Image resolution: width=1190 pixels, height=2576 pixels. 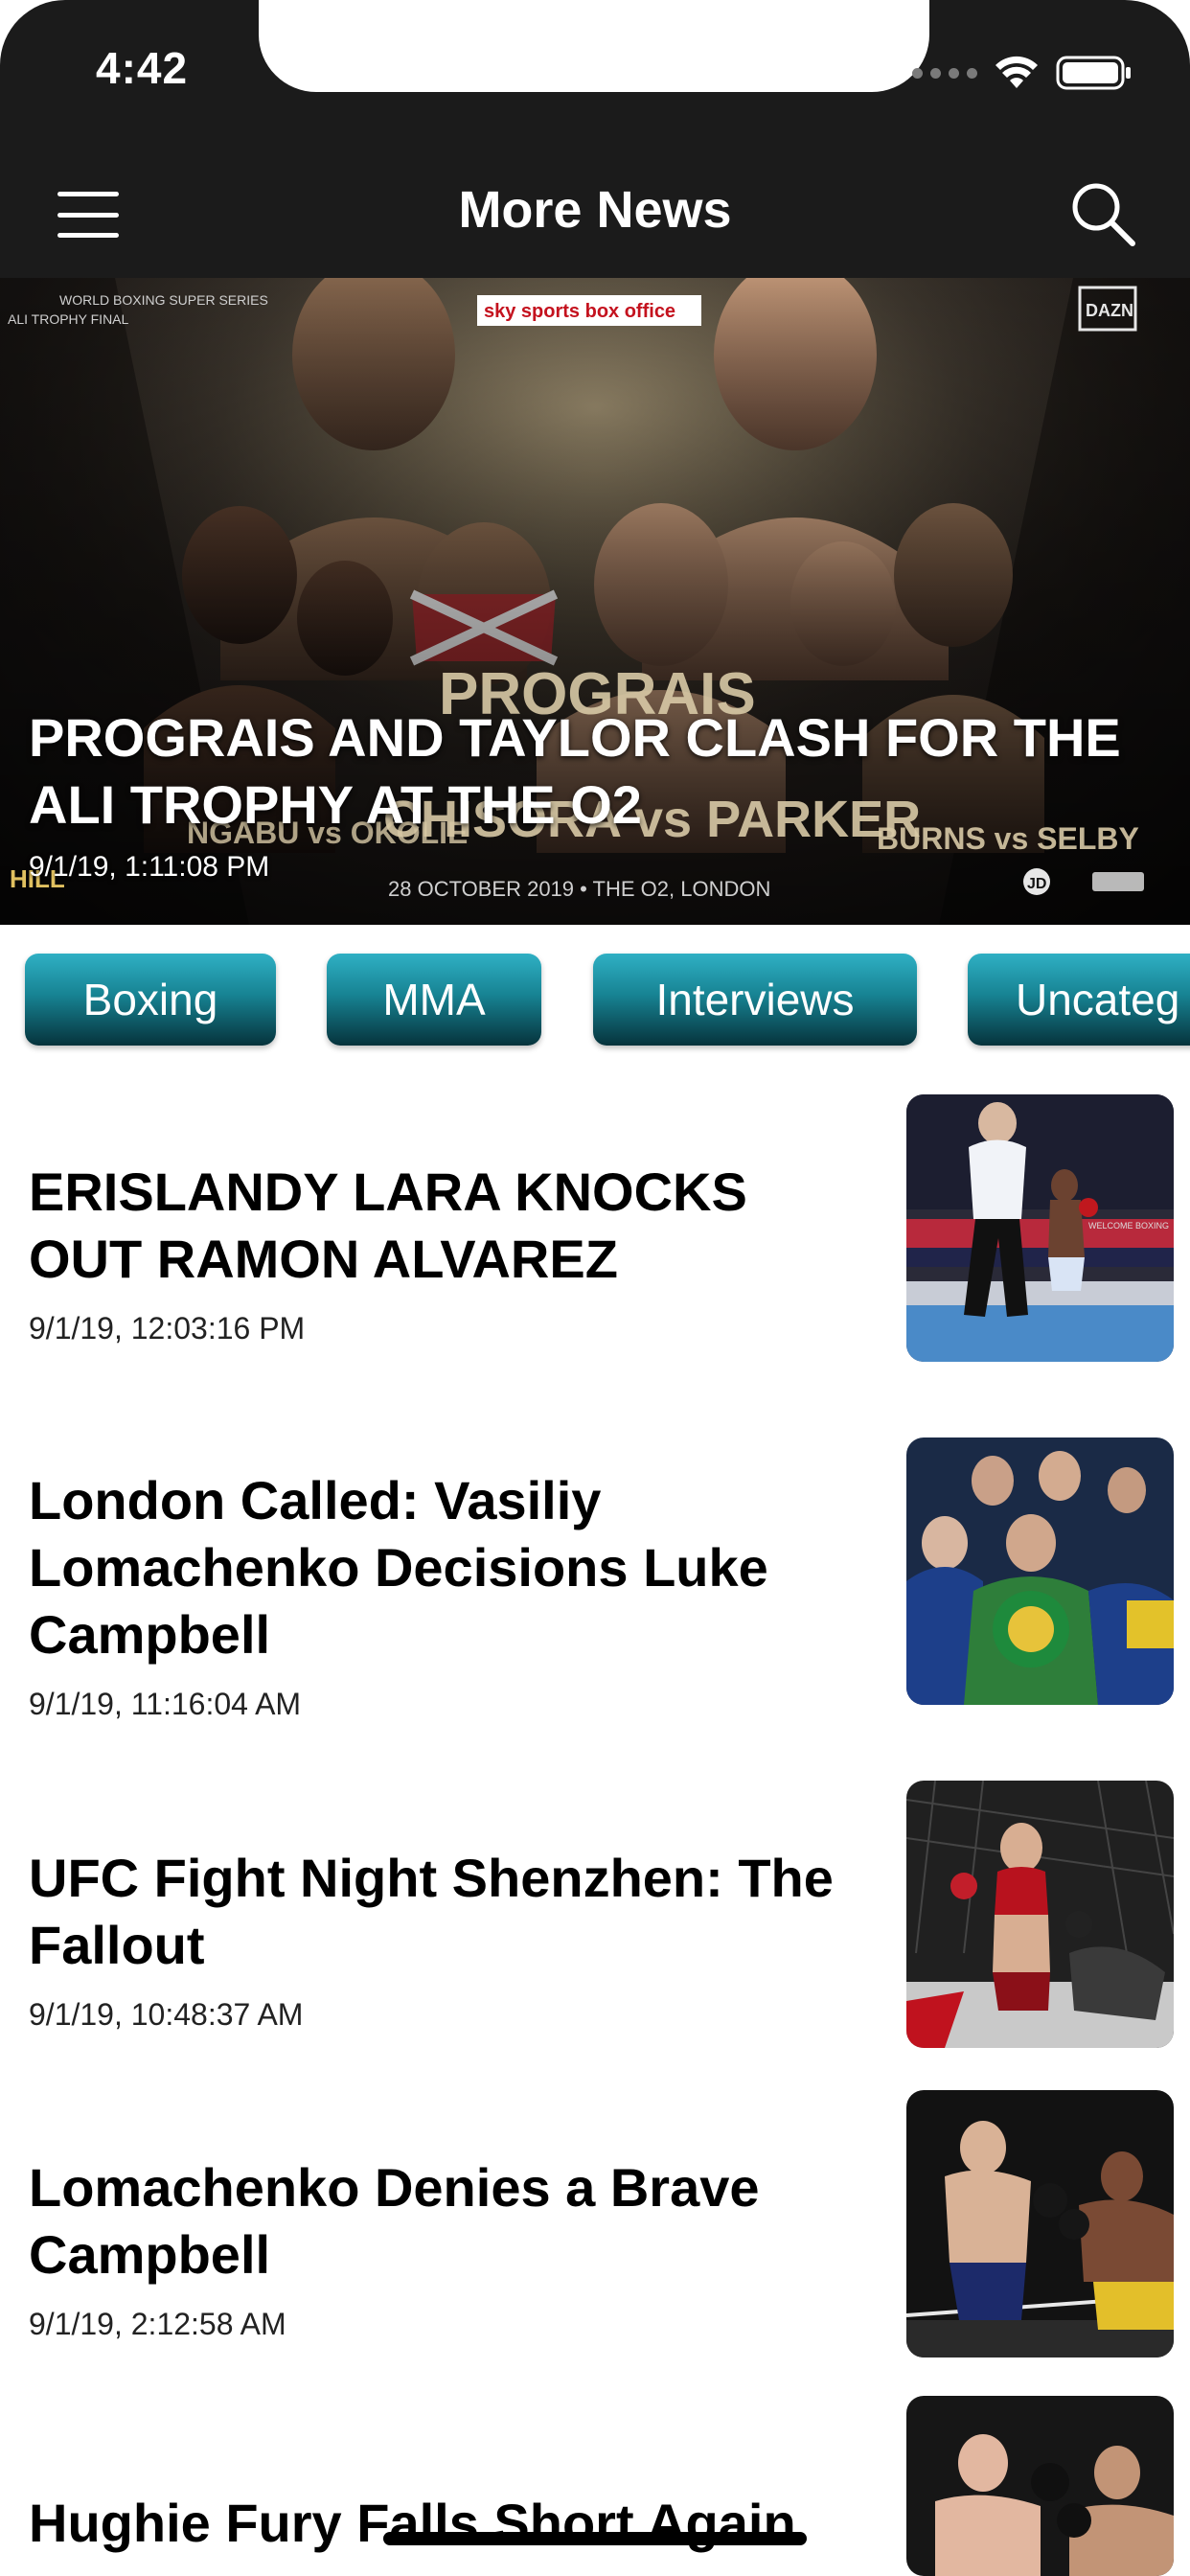 I want to click on status-icons, so click(x=1022, y=73).